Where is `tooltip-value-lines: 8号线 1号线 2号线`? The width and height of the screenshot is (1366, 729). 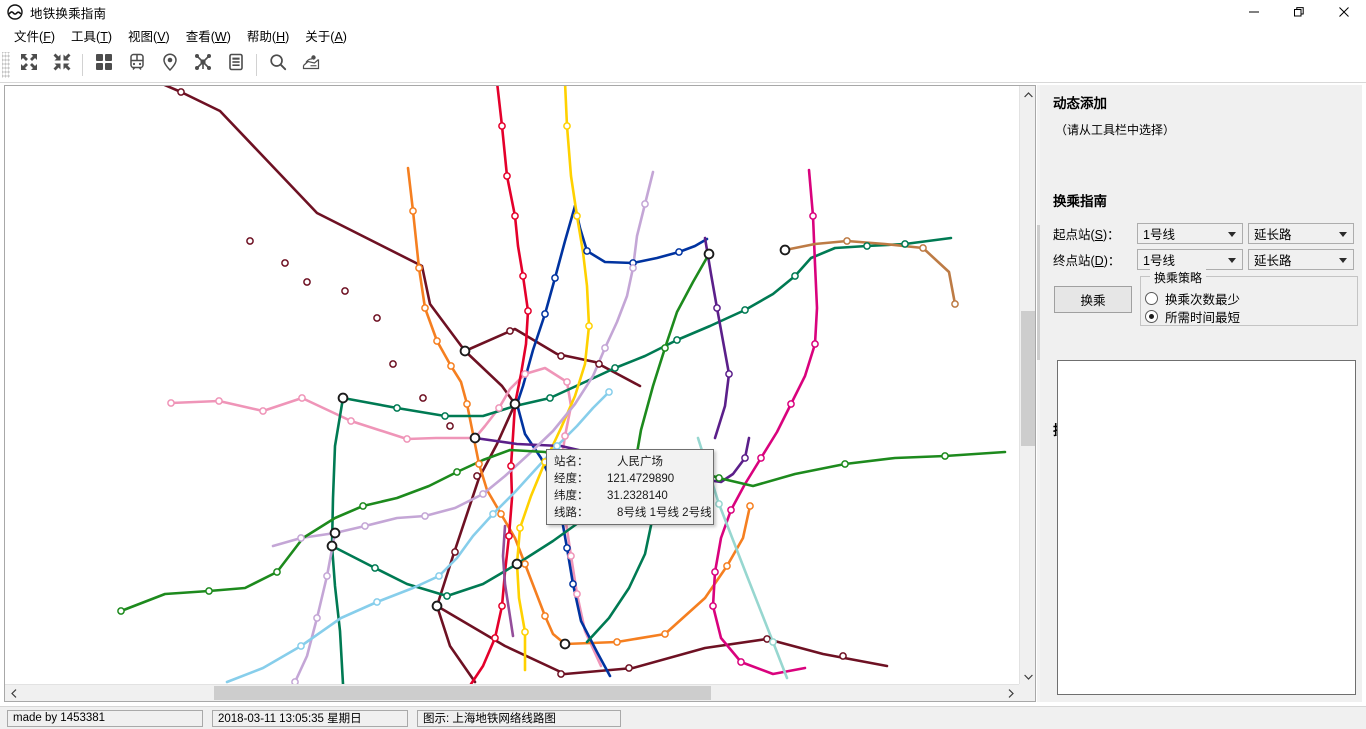
tooltip-value-lines: 8号线 1号线 2号线 is located at coordinates (664, 513).